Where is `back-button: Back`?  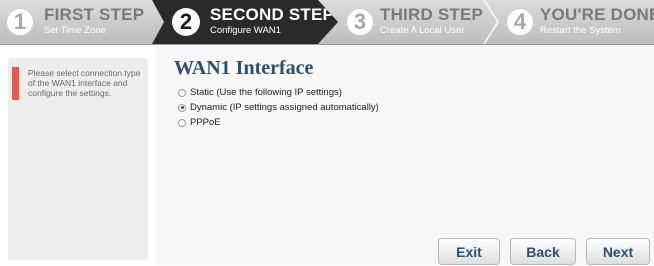 back-button: Back is located at coordinates (543, 251).